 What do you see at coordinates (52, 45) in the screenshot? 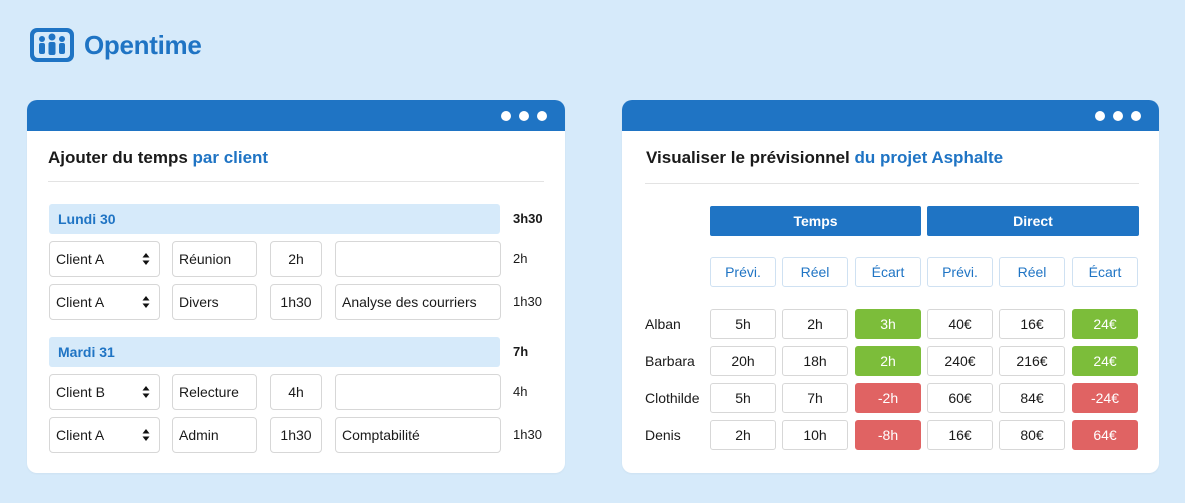
I see `people-group-icon` at bounding box center [52, 45].